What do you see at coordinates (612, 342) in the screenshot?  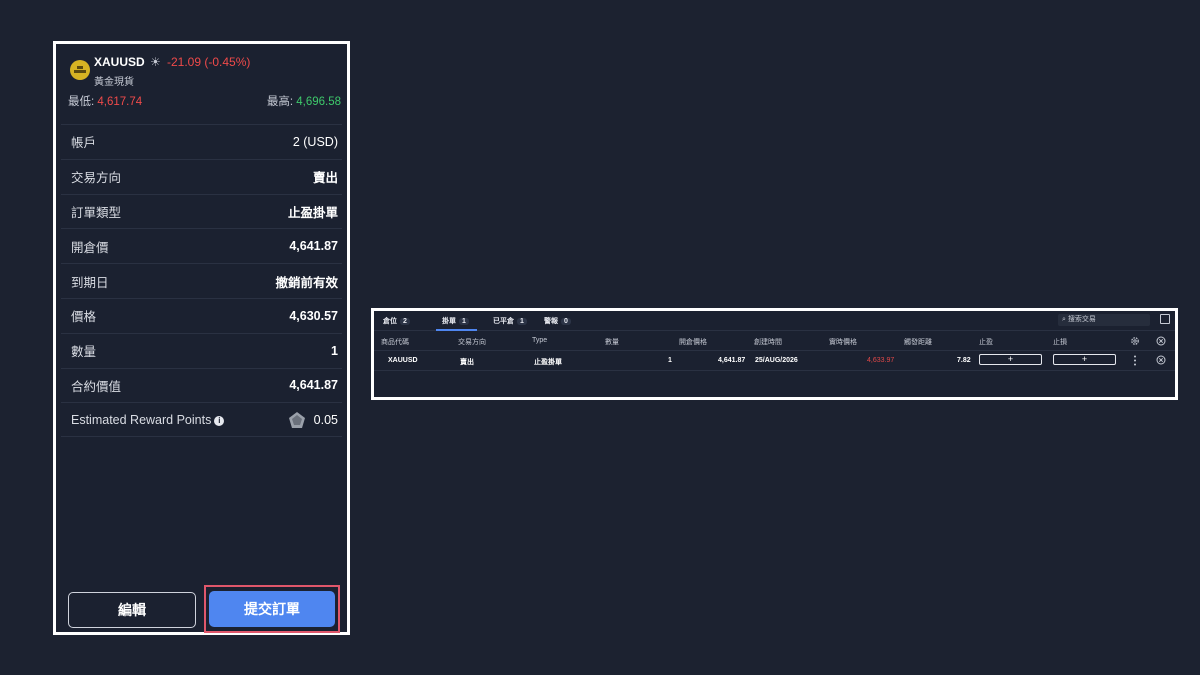 I see `col-qty: 數量` at bounding box center [612, 342].